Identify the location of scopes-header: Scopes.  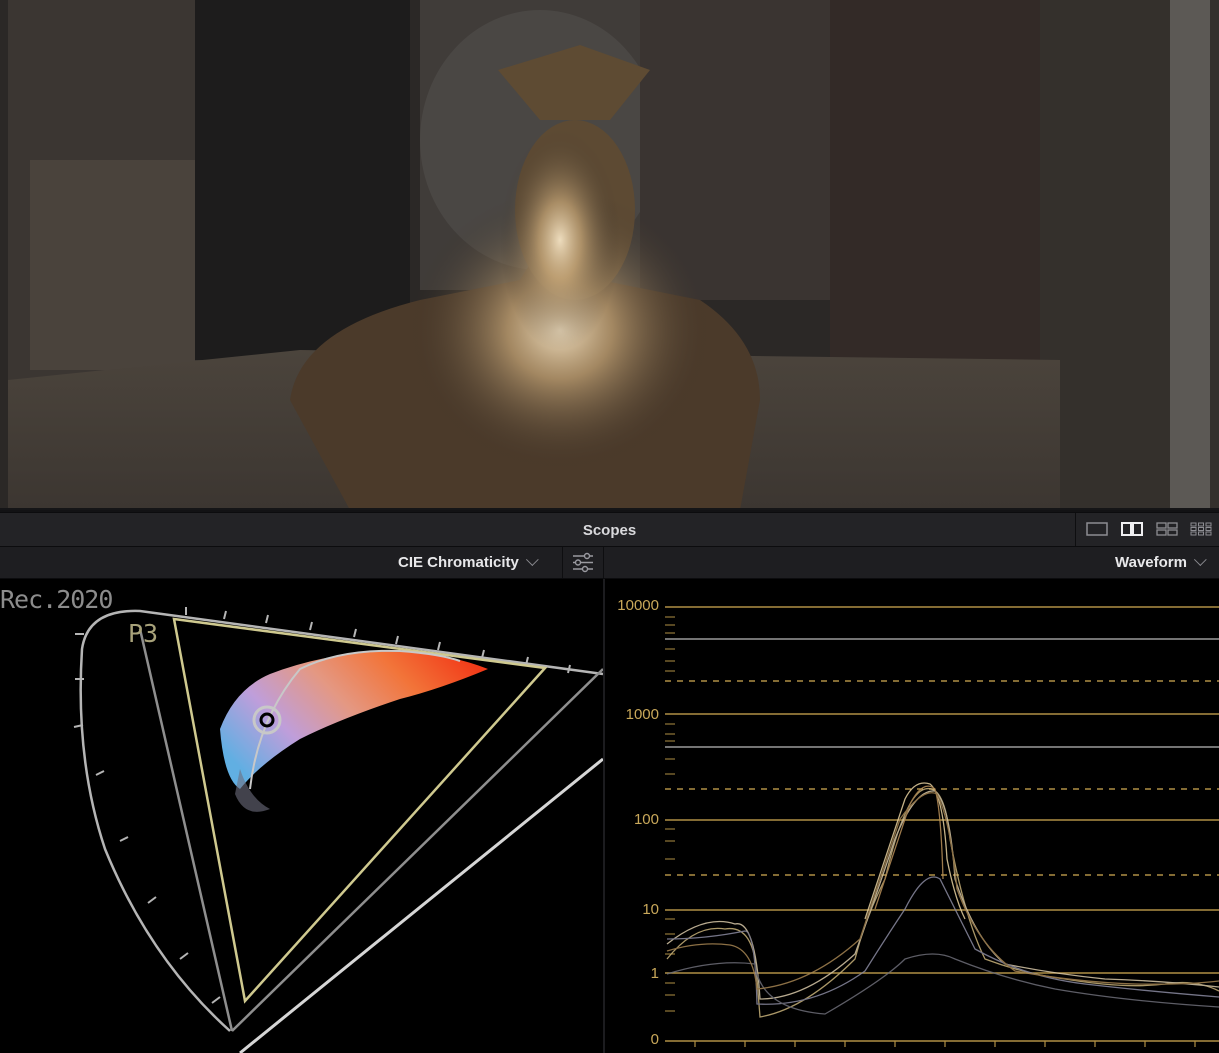
(609, 529).